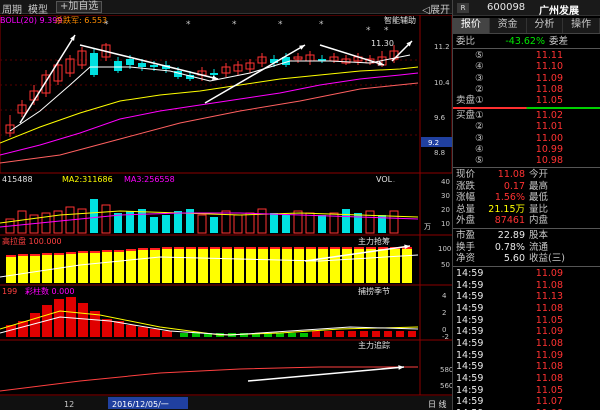  What do you see at coordinates (509, 247) in the screenshot?
I see `fundamental-value: 0.78%` at bounding box center [509, 247].